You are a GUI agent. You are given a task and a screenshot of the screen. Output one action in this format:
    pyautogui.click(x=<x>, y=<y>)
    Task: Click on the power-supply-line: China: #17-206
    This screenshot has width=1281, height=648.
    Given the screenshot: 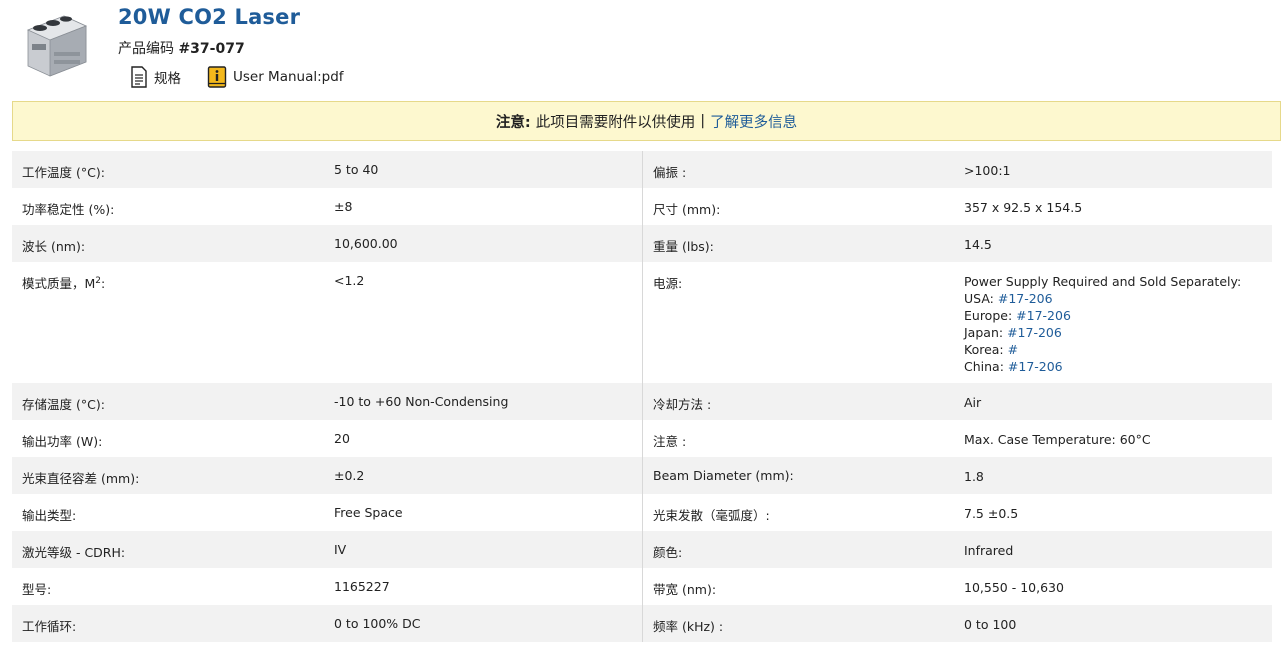 What is the action you would take?
    pyautogui.click(x=1118, y=366)
    